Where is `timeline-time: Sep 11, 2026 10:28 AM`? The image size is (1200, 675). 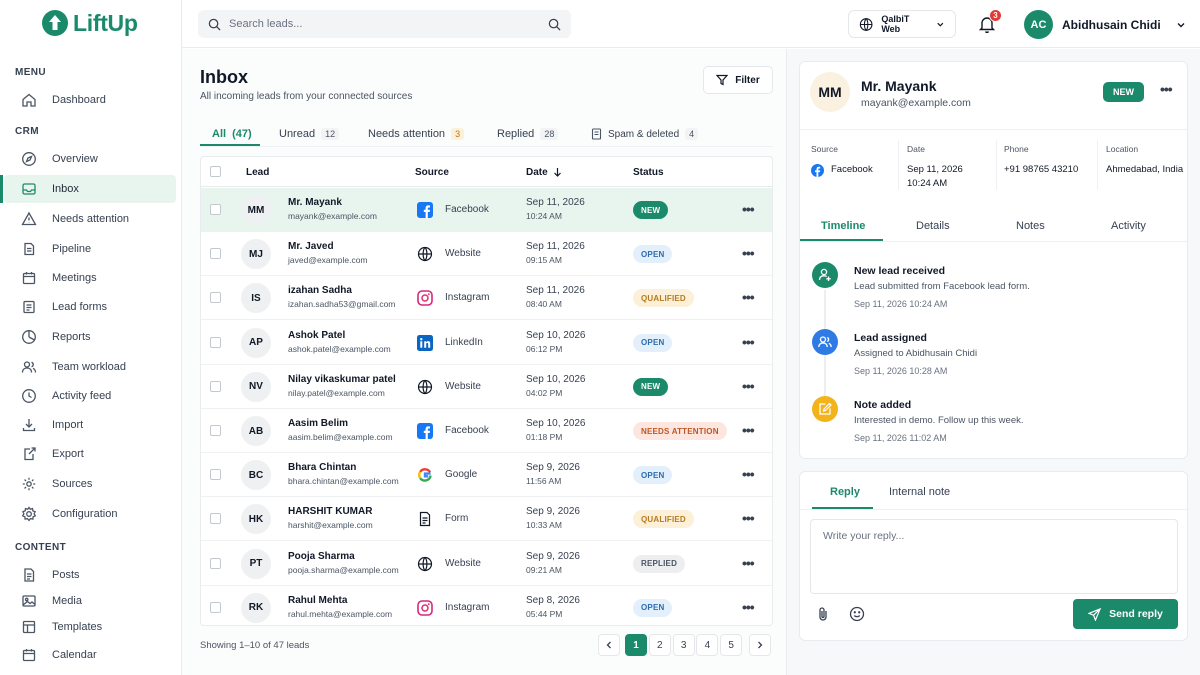
timeline-time: Sep 11, 2026 10:28 AM is located at coordinates (901, 371).